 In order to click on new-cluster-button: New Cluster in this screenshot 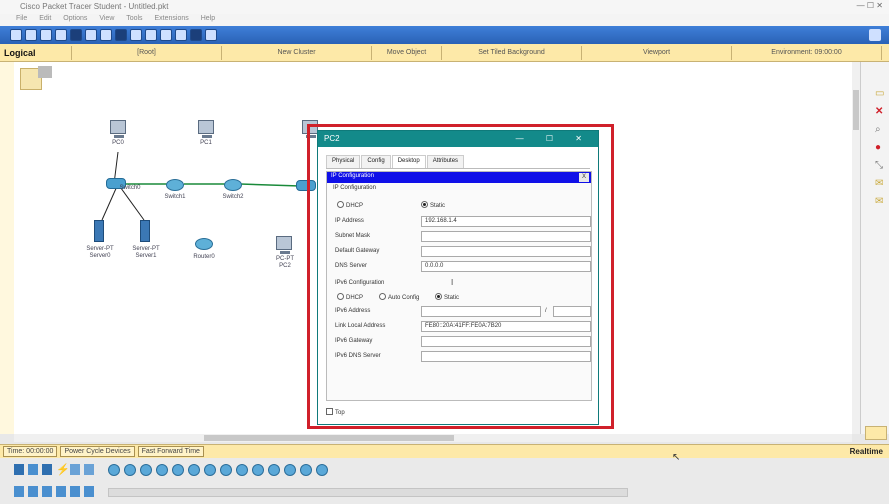, I will do `click(297, 52)`.